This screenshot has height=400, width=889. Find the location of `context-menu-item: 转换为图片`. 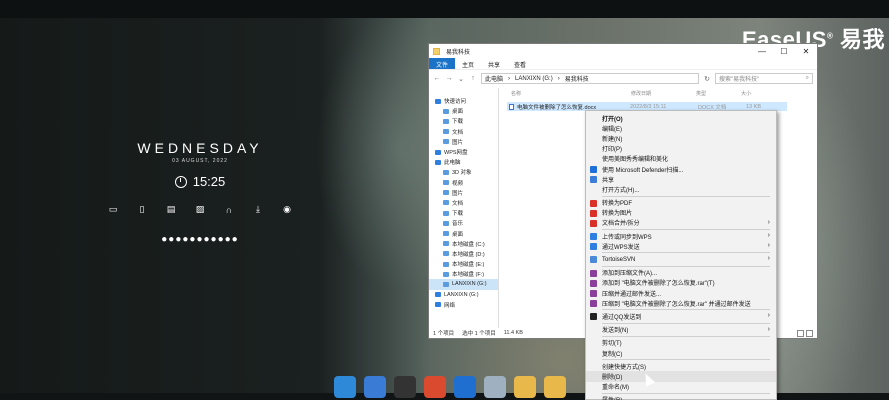

context-menu-item: 转换为图片 is located at coordinates (681, 213).